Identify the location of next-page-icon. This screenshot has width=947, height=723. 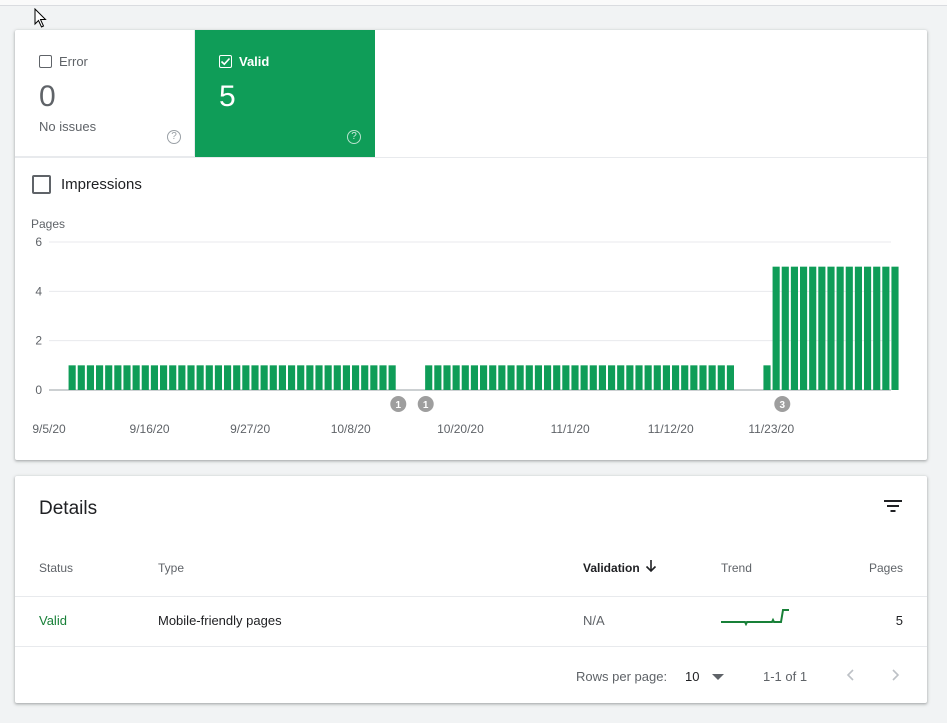
(895, 675).